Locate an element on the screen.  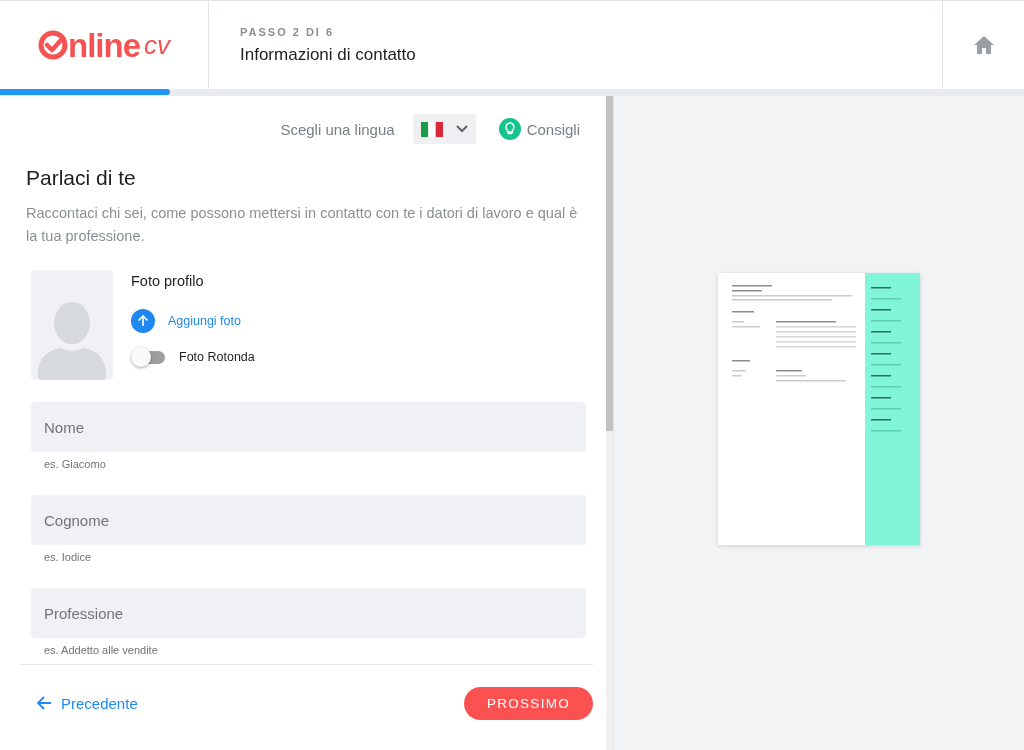
lightbulb-icon is located at coordinates (509, 129).